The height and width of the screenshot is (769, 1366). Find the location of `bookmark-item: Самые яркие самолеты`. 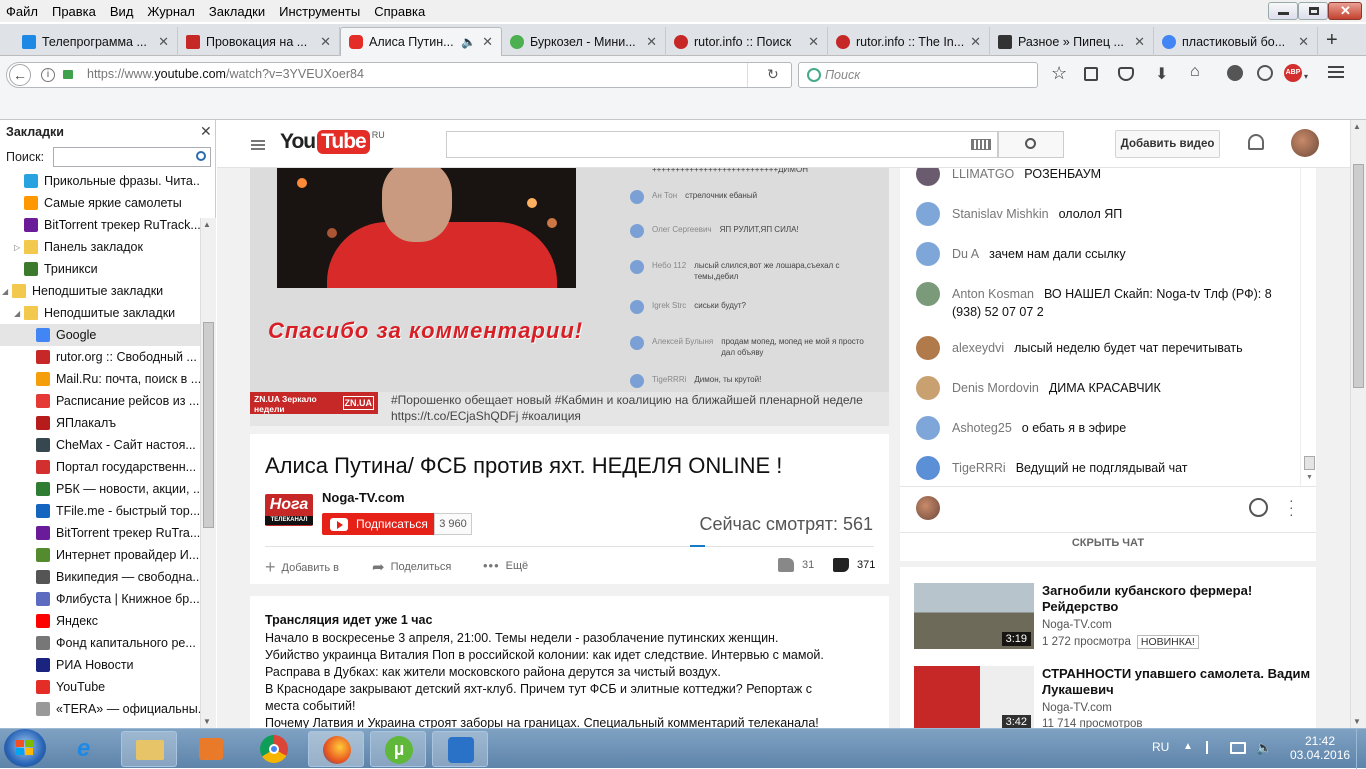

bookmark-item: Самые яркие самолеты is located at coordinates (100, 203).